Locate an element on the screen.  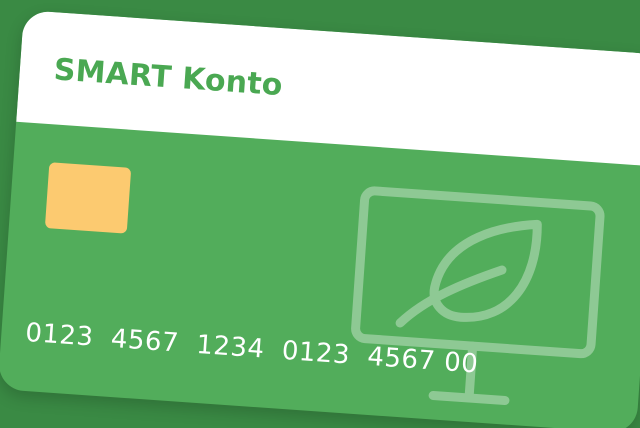
card-title: SMART Konto is located at coordinates (168, 78).